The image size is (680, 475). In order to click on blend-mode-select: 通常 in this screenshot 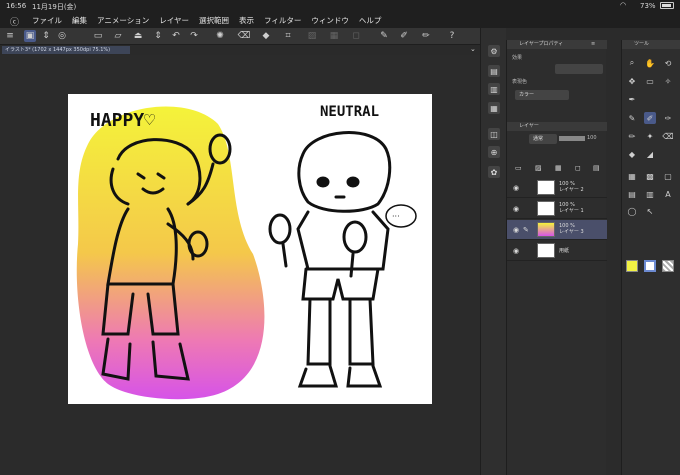, I will do `click(543, 139)`.